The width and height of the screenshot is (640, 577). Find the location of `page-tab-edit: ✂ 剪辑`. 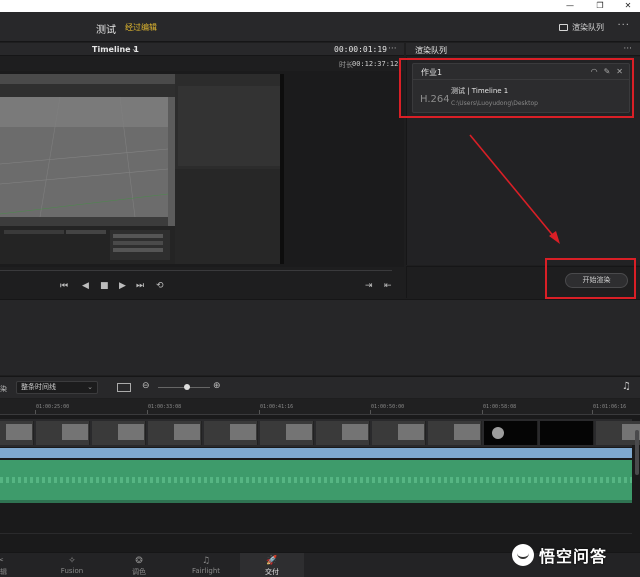

page-tab-edit: ✂ 剪辑 is located at coordinates (16, 565).